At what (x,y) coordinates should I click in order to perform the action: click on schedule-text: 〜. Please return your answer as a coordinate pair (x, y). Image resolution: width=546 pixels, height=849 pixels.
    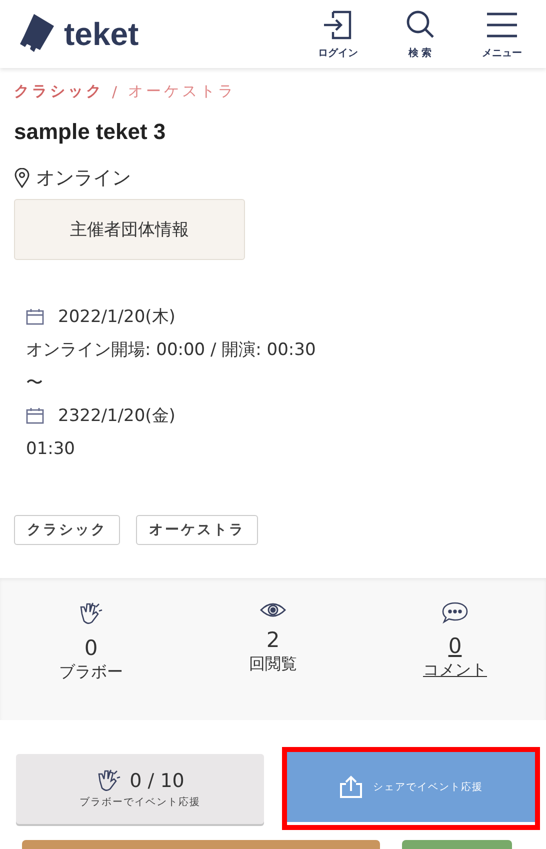
    Looking at the image, I should click on (34, 383).